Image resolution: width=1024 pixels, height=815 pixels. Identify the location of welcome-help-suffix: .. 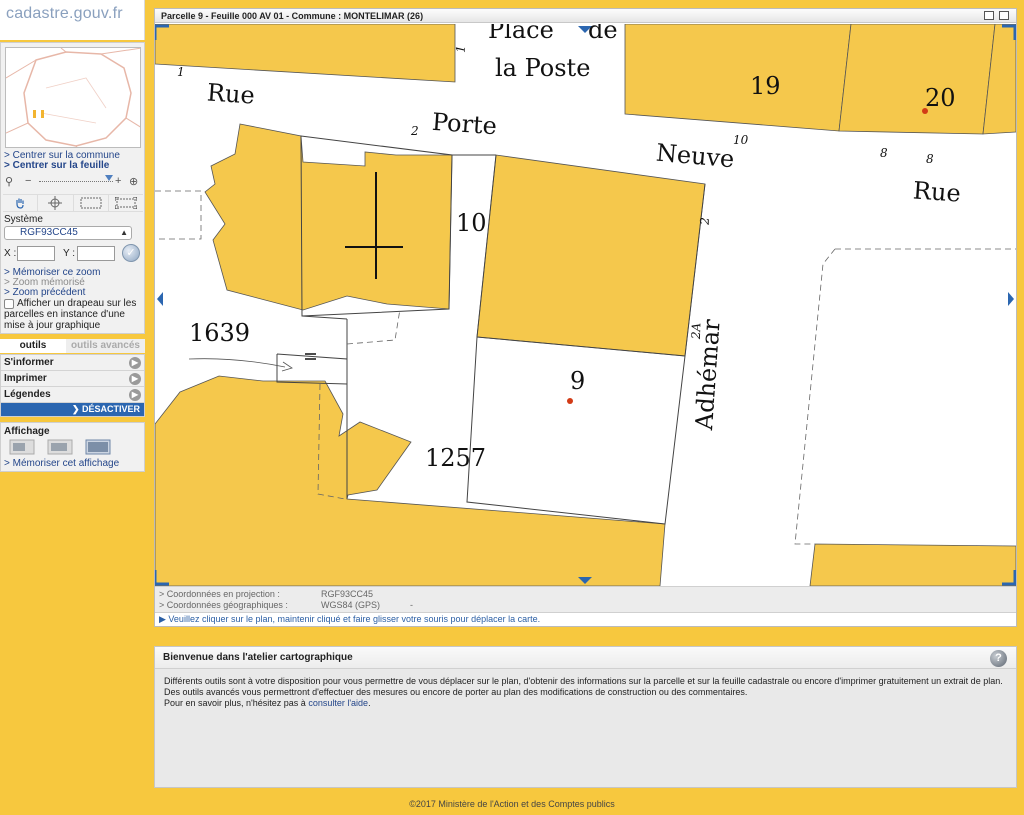
(369, 703).